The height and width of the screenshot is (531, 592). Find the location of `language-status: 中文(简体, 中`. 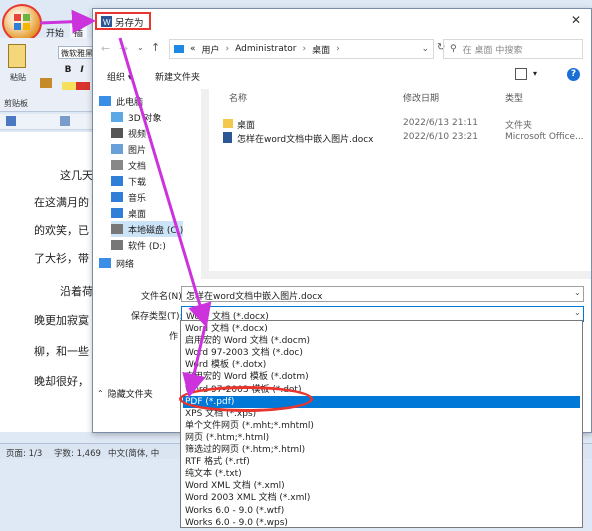

language-status: 中文(简体, 中 is located at coordinates (133, 453).